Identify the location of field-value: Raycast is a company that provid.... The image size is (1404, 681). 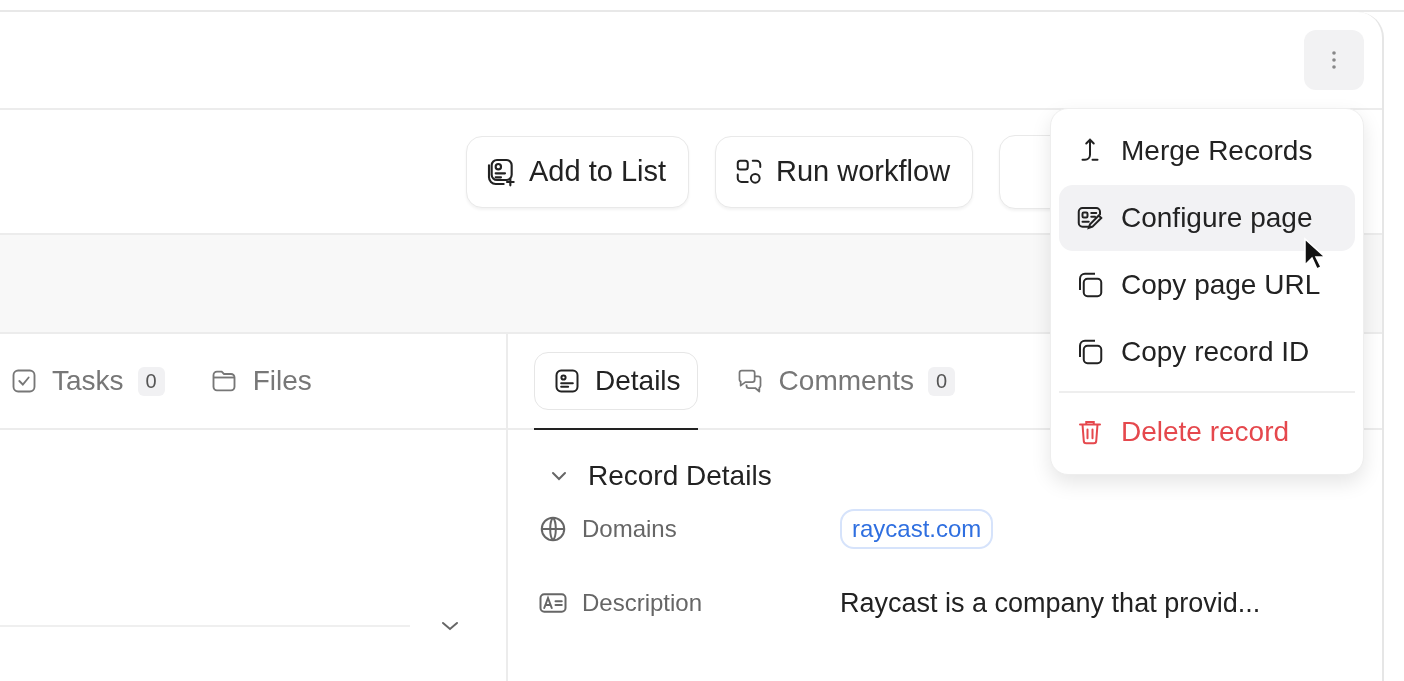
(1050, 603).